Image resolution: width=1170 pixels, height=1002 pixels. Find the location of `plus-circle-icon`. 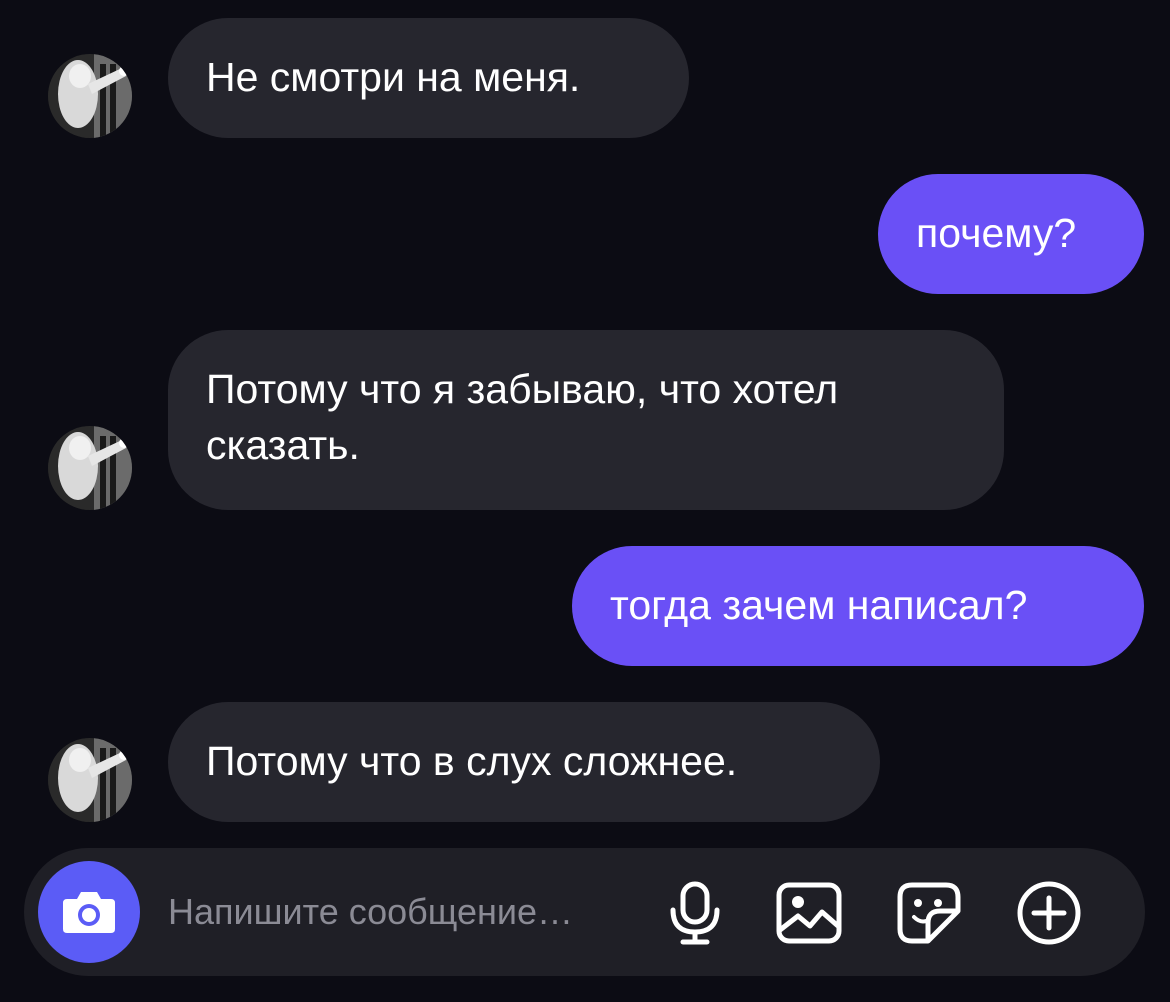

plus-circle-icon is located at coordinates (1049, 913).